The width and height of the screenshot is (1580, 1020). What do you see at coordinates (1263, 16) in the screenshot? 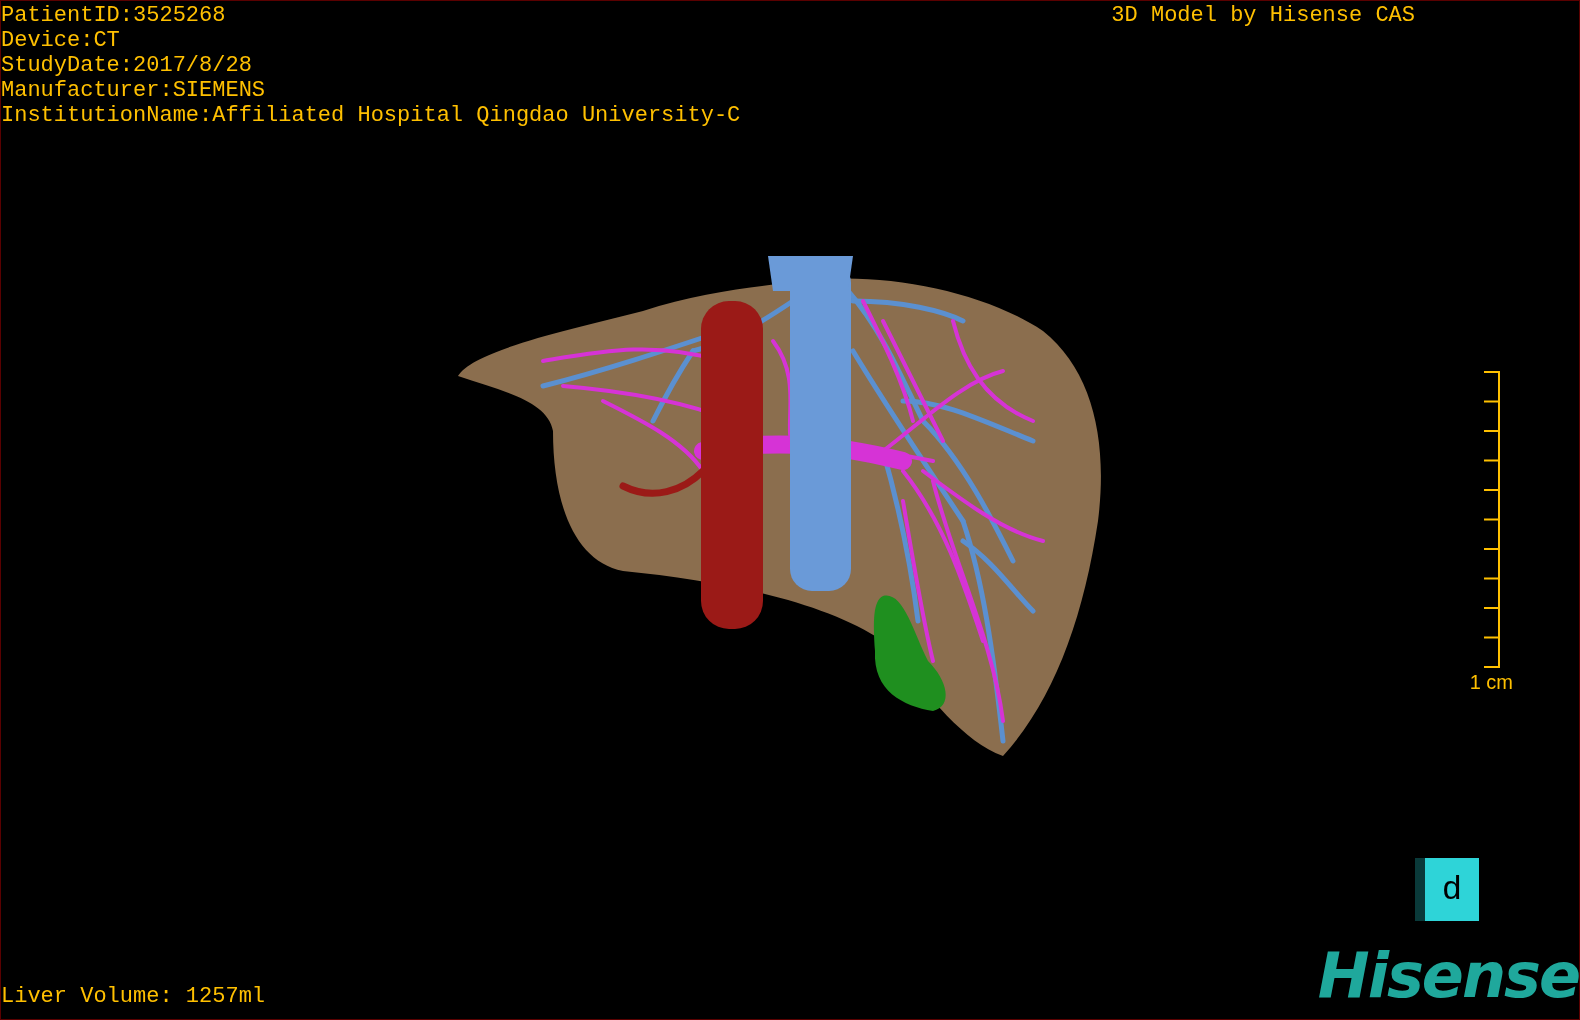
I see `model-title: 3D Model by Hisense CAS` at bounding box center [1263, 16].